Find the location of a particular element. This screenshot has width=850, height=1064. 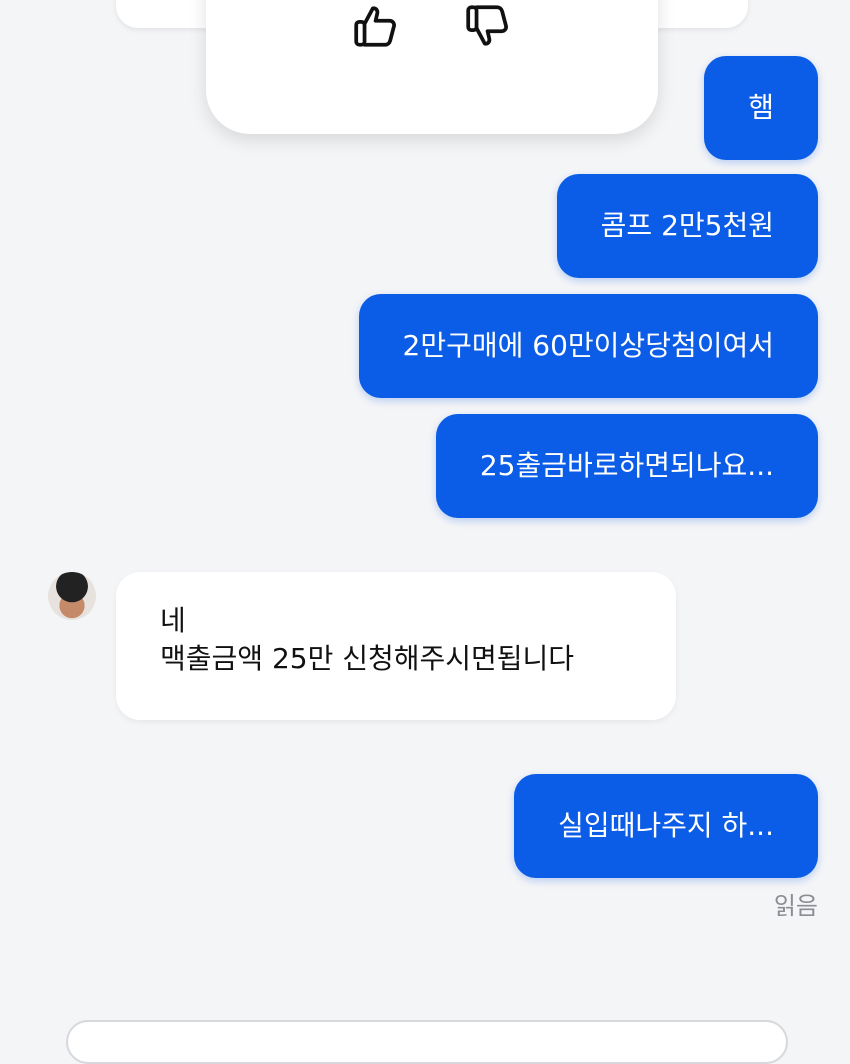

message-text: 햄 is located at coordinates (761, 107).